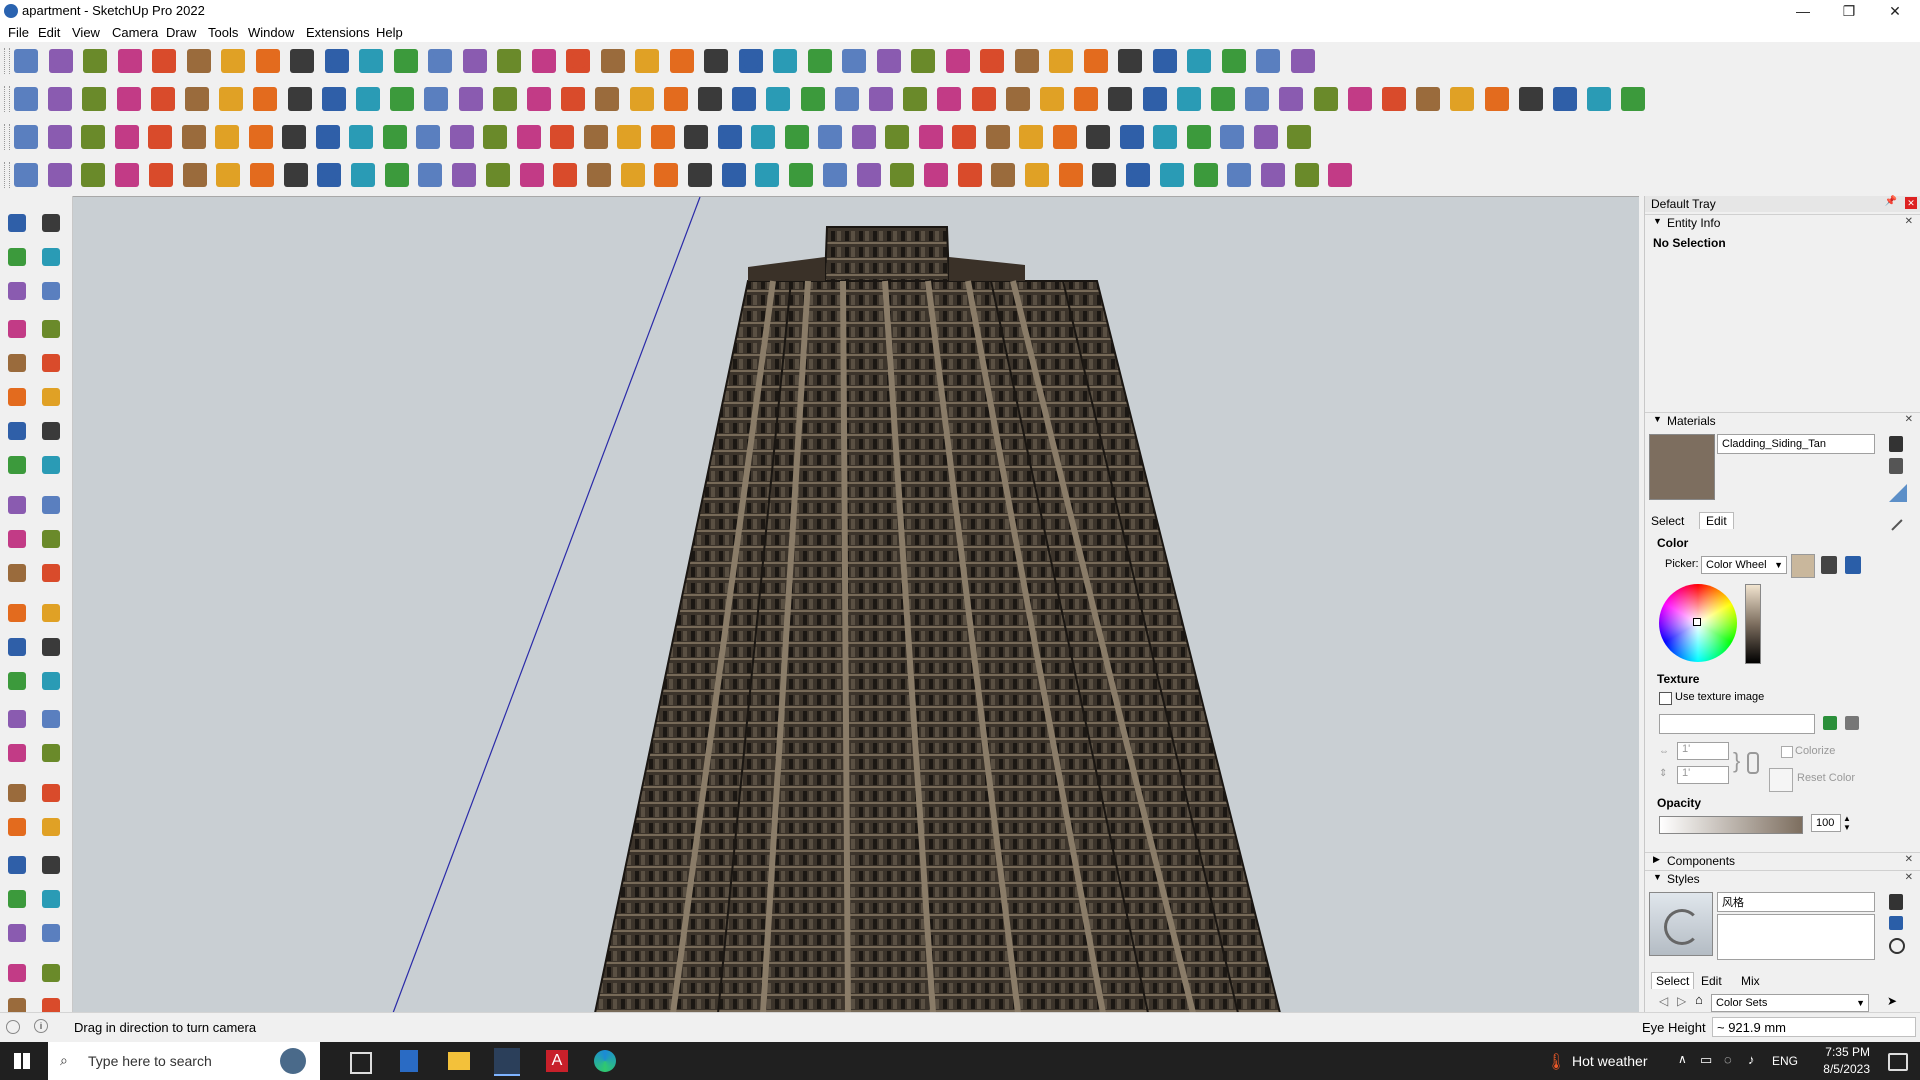  I want to click on sample-paint-icon, so click(1898, 493).